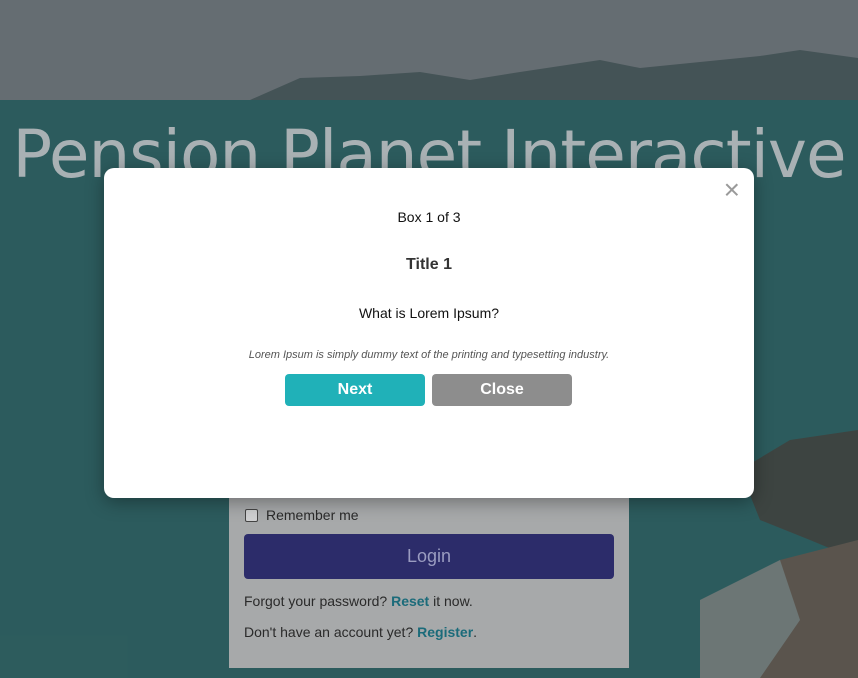 This screenshot has width=858, height=678. What do you see at coordinates (502, 390) in the screenshot?
I see `close-button: Close` at bounding box center [502, 390].